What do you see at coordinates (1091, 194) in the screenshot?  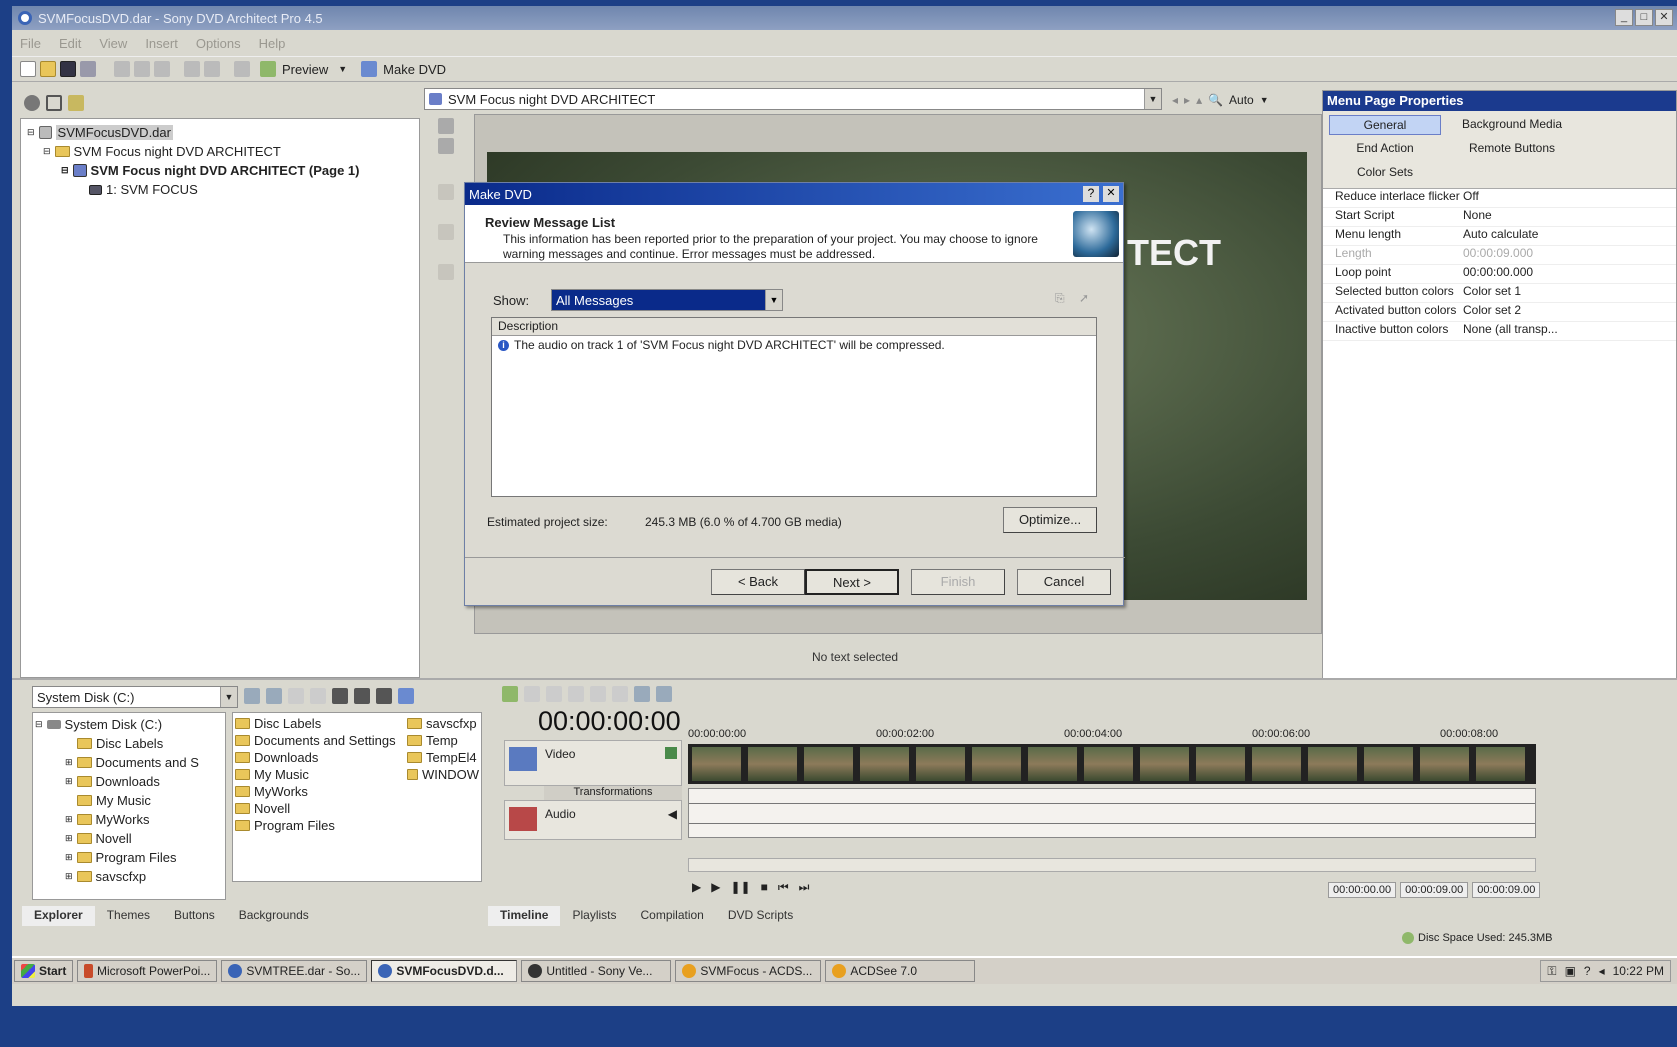 I see `dialog-help-button: ?` at bounding box center [1091, 194].